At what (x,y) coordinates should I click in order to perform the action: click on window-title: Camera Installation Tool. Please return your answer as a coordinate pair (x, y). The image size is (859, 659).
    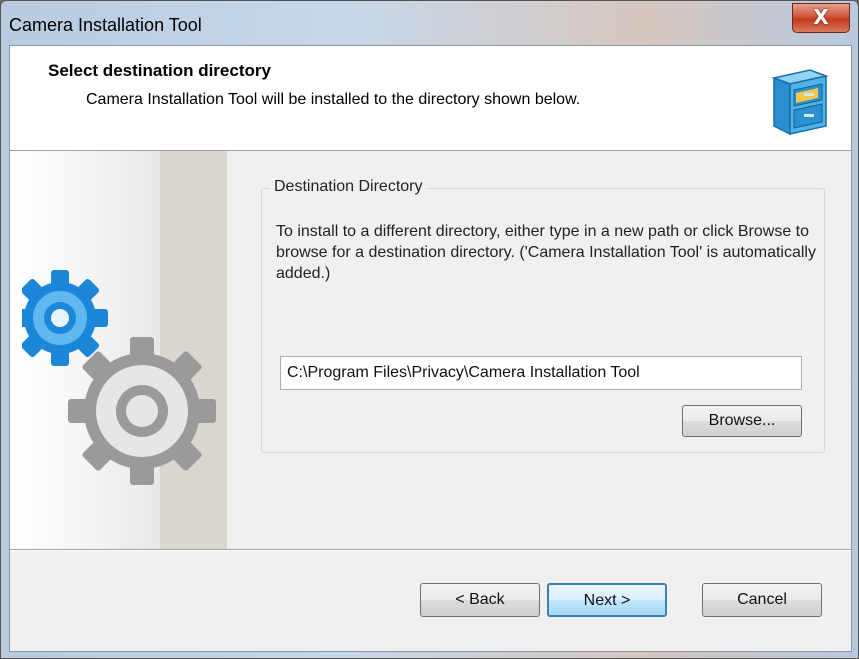
    Looking at the image, I should click on (105, 25).